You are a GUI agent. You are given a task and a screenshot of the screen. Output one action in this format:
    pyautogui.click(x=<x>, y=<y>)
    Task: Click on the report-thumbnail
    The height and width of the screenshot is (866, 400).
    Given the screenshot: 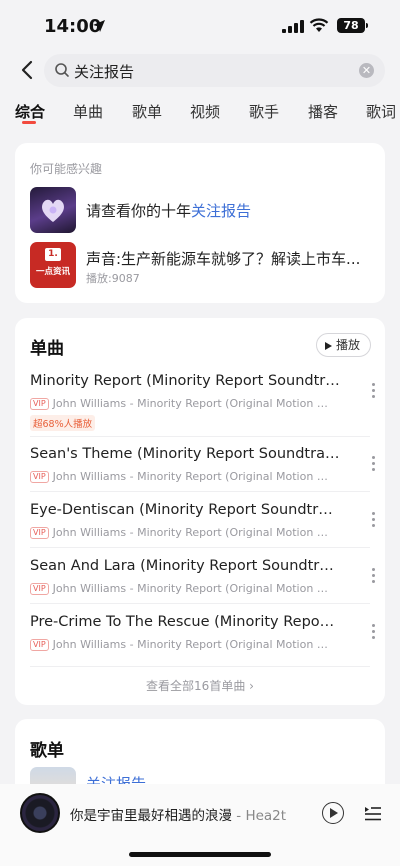 What is the action you would take?
    pyautogui.click(x=53, y=210)
    